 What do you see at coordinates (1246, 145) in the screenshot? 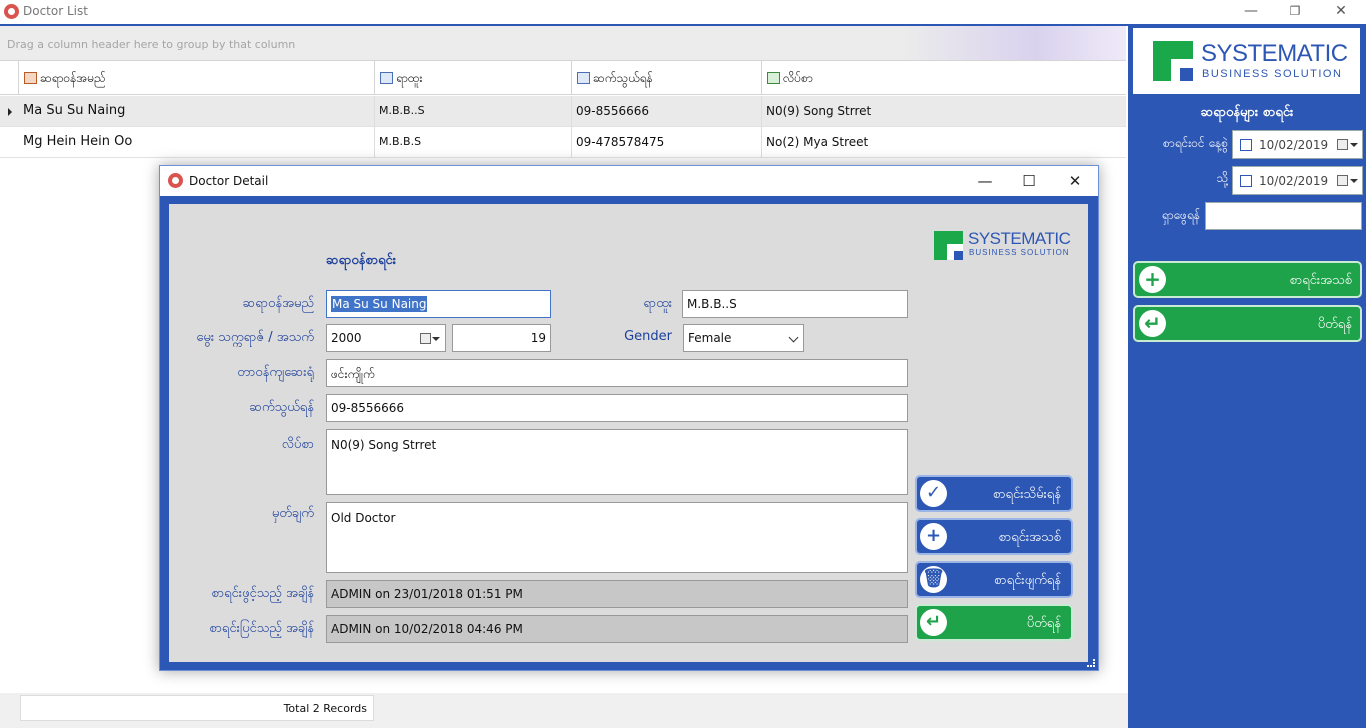
I see `date-from-checkbox` at bounding box center [1246, 145].